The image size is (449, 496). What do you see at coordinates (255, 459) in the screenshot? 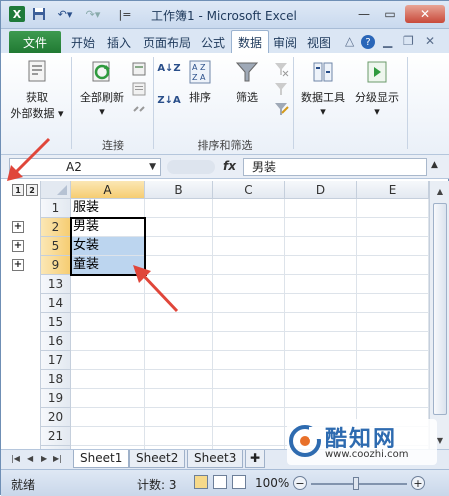
I see `insert-sheet-icon: ✚` at bounding box center [255, 459].